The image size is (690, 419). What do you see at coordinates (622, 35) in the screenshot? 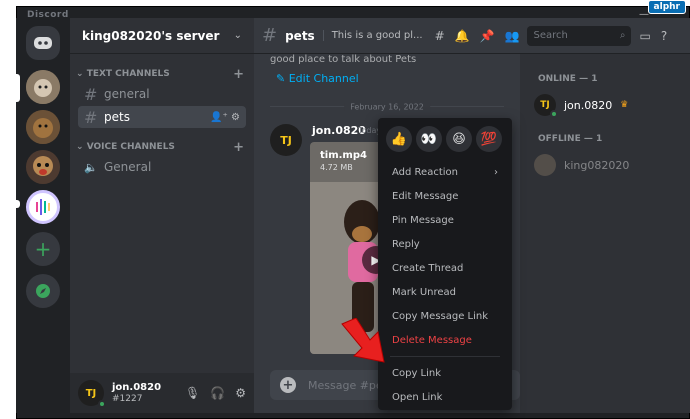
I see `search-icon: ⌕` at bounding box center [622, 35].